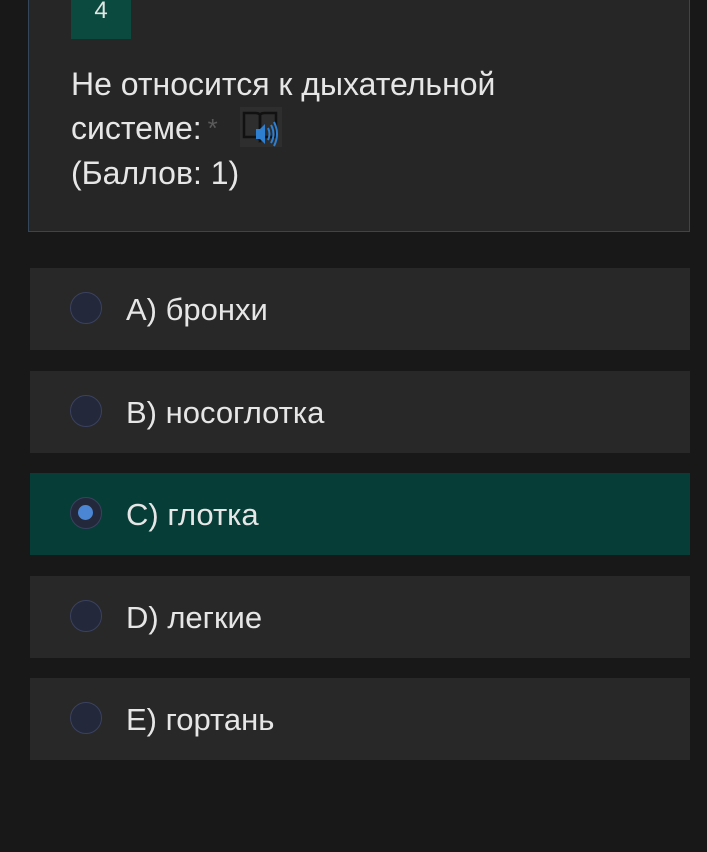 This screenshot has height=852, width=707. I want to click on question-line-2: системе: *, so click(351, 128).